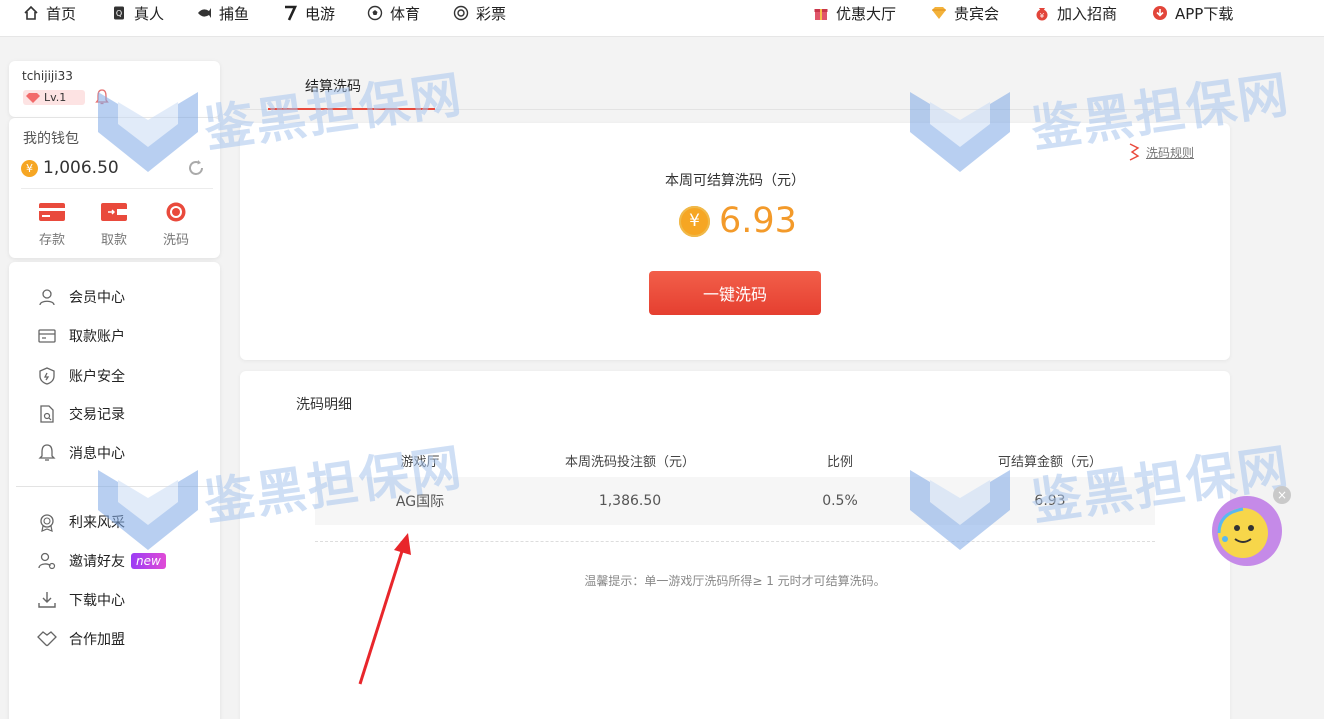  I want to click on menu-item-withdraw-account: 取款账户, so click(81, 336).